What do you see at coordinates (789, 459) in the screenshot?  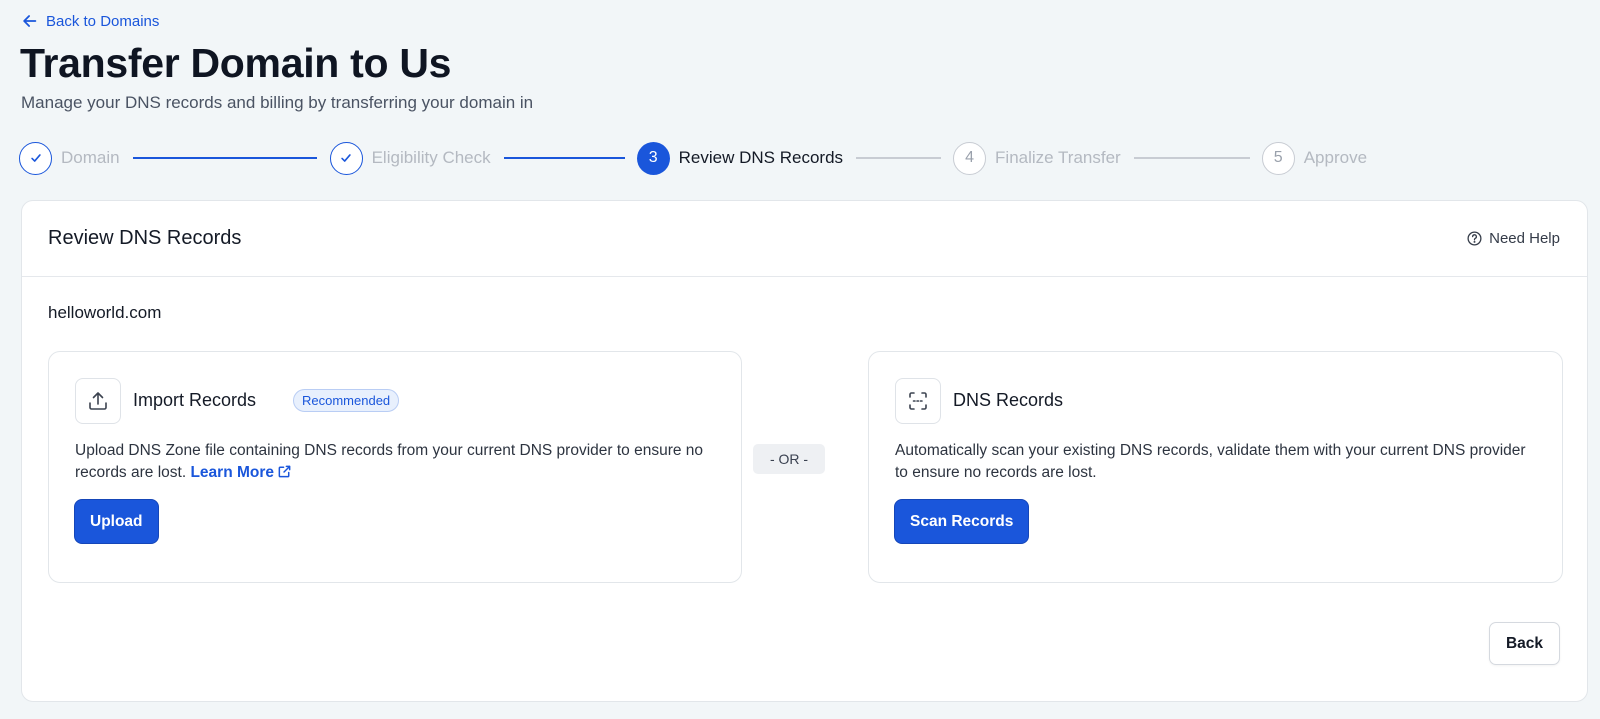 I see `or-divider: - OR -` at bounding box center [789, 459].